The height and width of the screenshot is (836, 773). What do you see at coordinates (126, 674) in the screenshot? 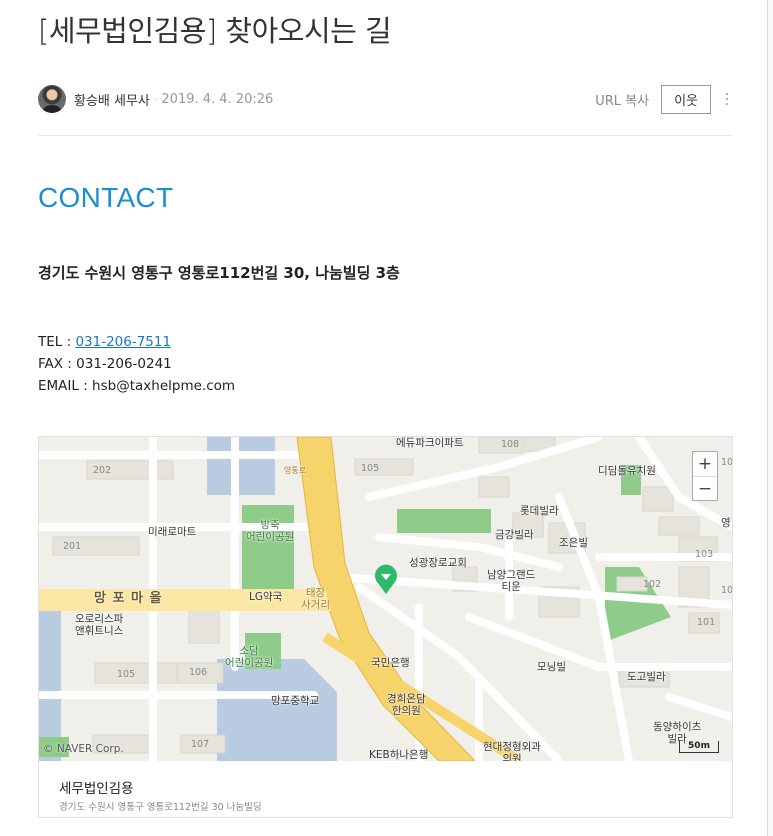
I see `building-105b: 105` at bounding box center [126, 674].